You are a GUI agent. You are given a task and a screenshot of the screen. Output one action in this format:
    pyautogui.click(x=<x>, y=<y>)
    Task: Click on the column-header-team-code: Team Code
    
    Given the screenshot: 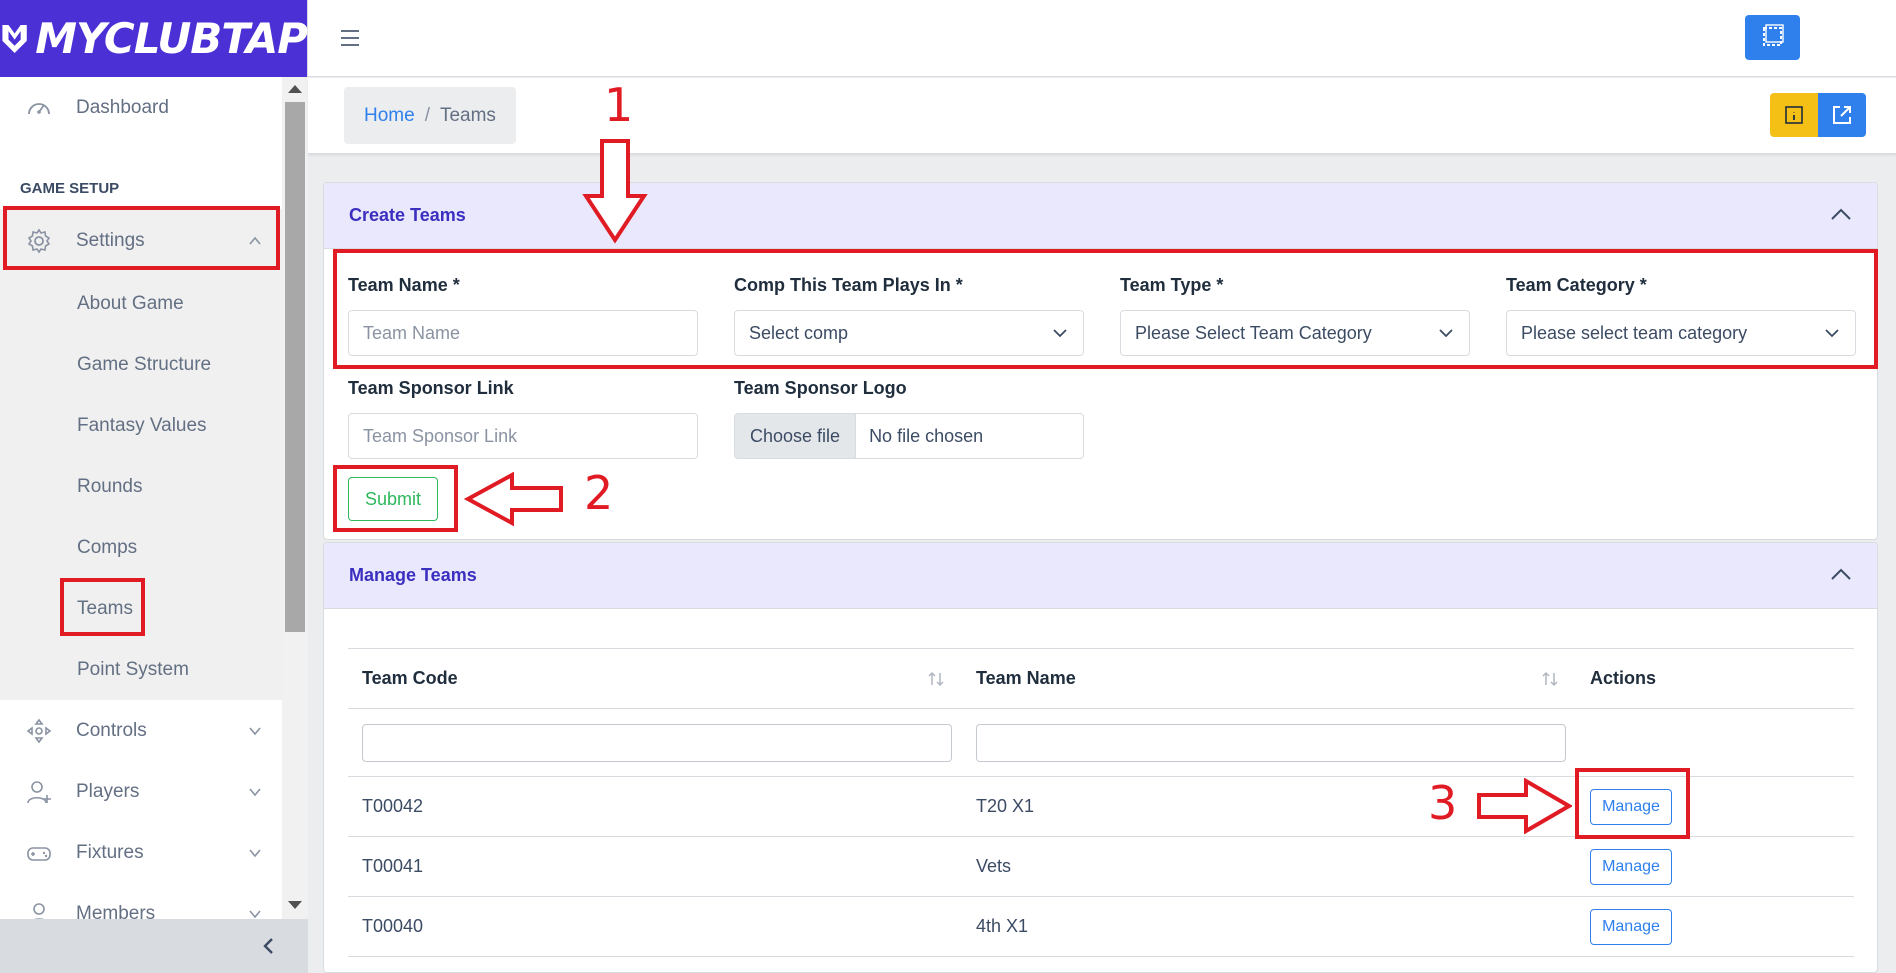 What is the action you would take?
    pyautogui.click(x=655, y=678)
    